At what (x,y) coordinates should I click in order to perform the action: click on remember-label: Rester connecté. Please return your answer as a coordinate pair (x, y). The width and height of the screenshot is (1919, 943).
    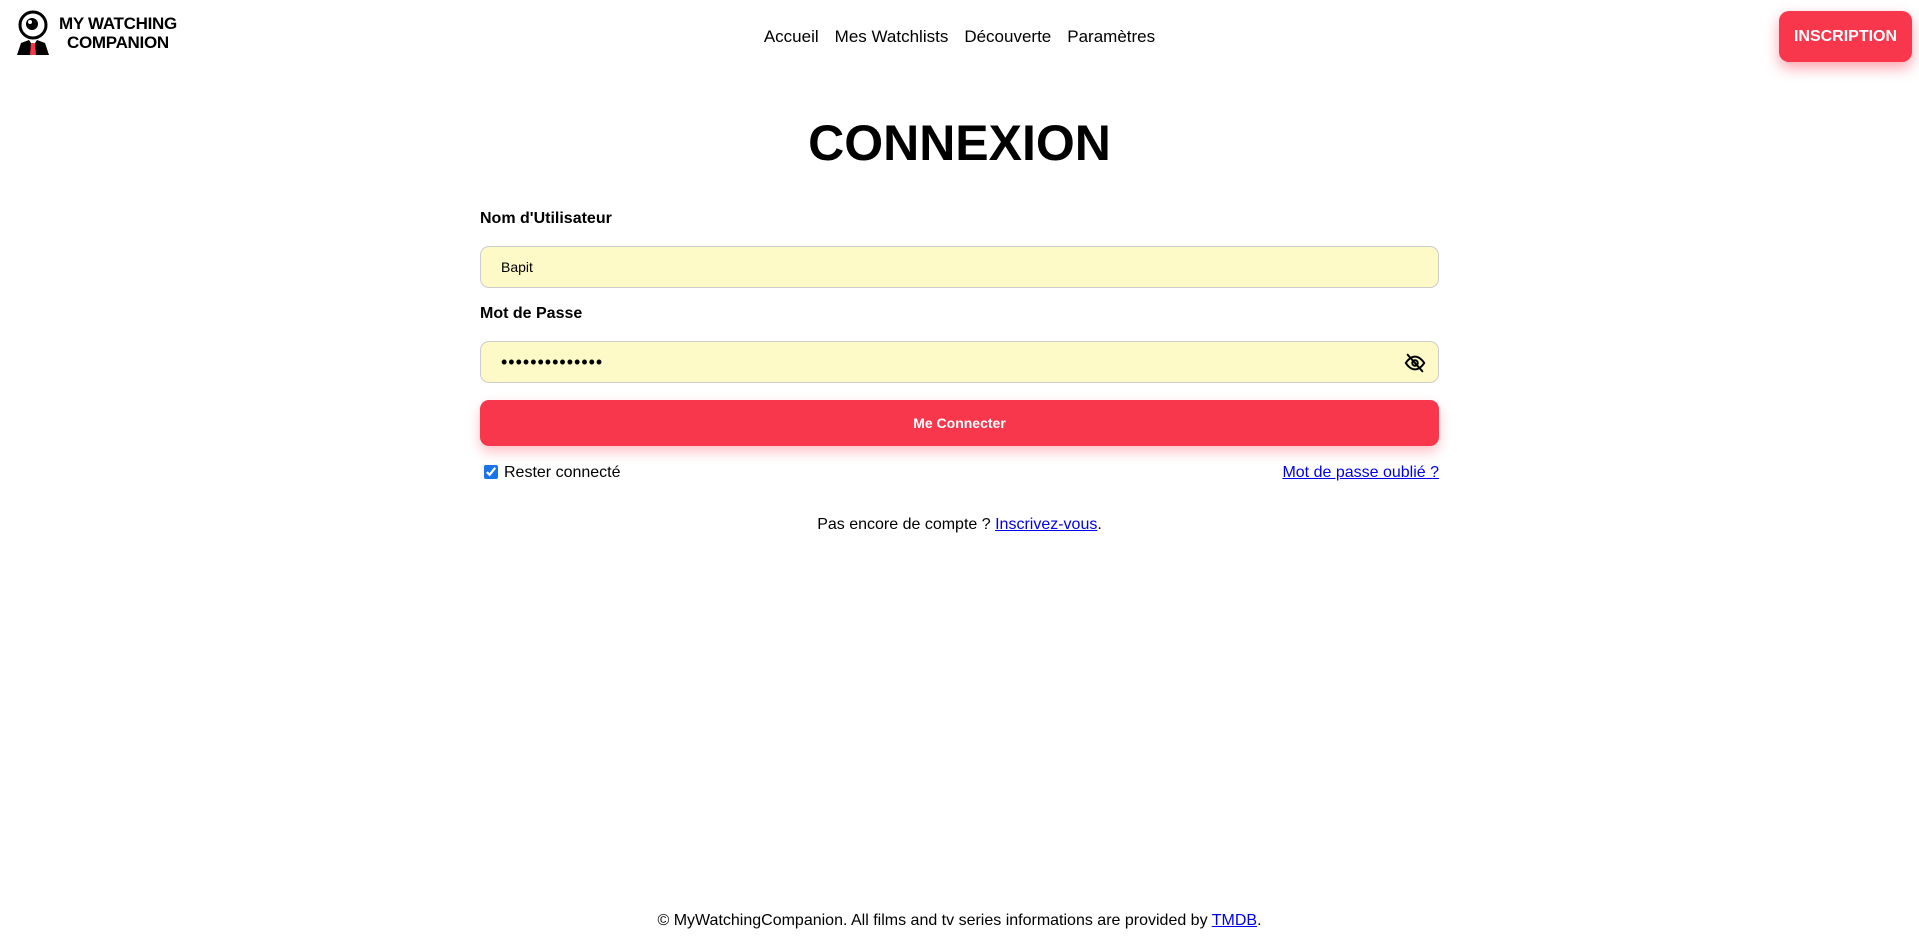
    Looking at the image, I should click on (562, 472).